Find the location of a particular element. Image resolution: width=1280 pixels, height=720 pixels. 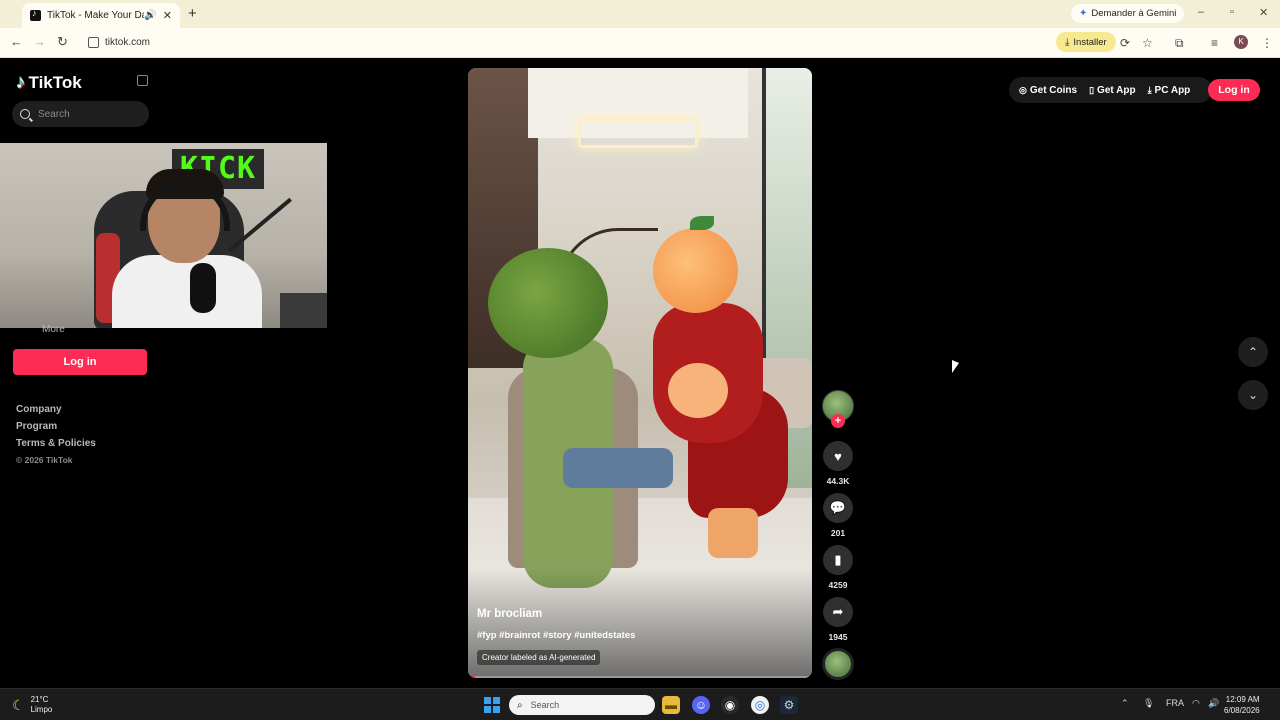

browser-toolbar: ← → ↻ tiktok.com ⤓ Installer ⟳ ☆ ⧉ ≡ K ⋮ is located at coordinates (640, 43).